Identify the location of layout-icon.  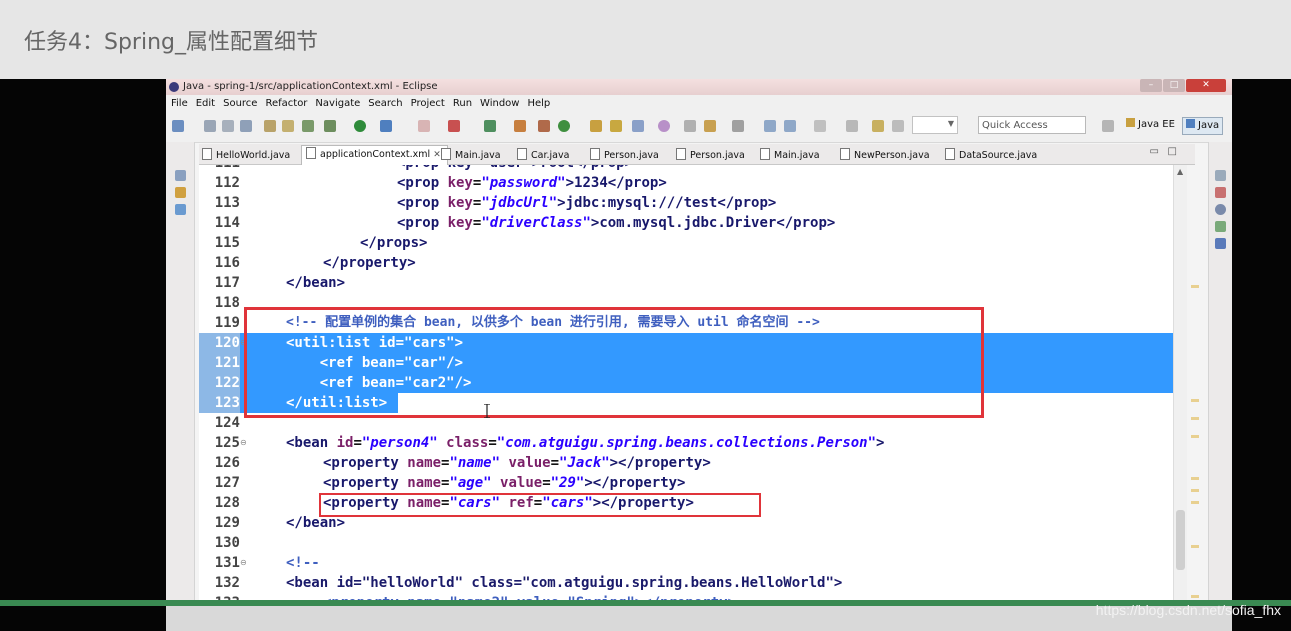
(852, 126).